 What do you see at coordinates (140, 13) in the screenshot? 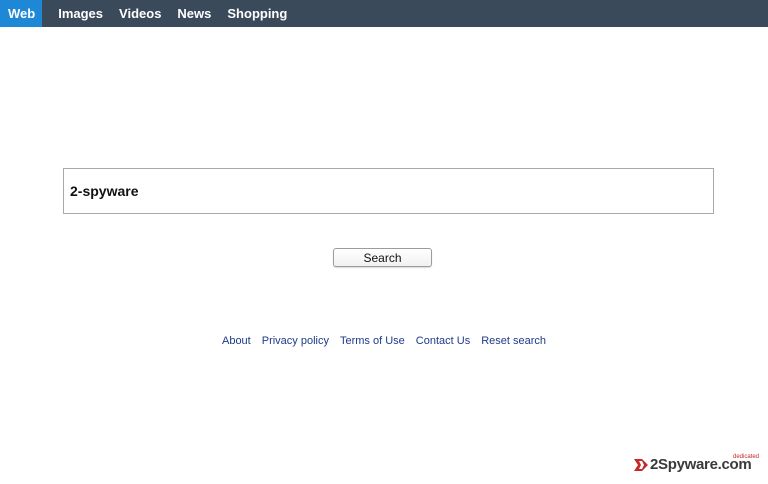
I see `tab-videos: Videos` at bounding box center [140, 13].